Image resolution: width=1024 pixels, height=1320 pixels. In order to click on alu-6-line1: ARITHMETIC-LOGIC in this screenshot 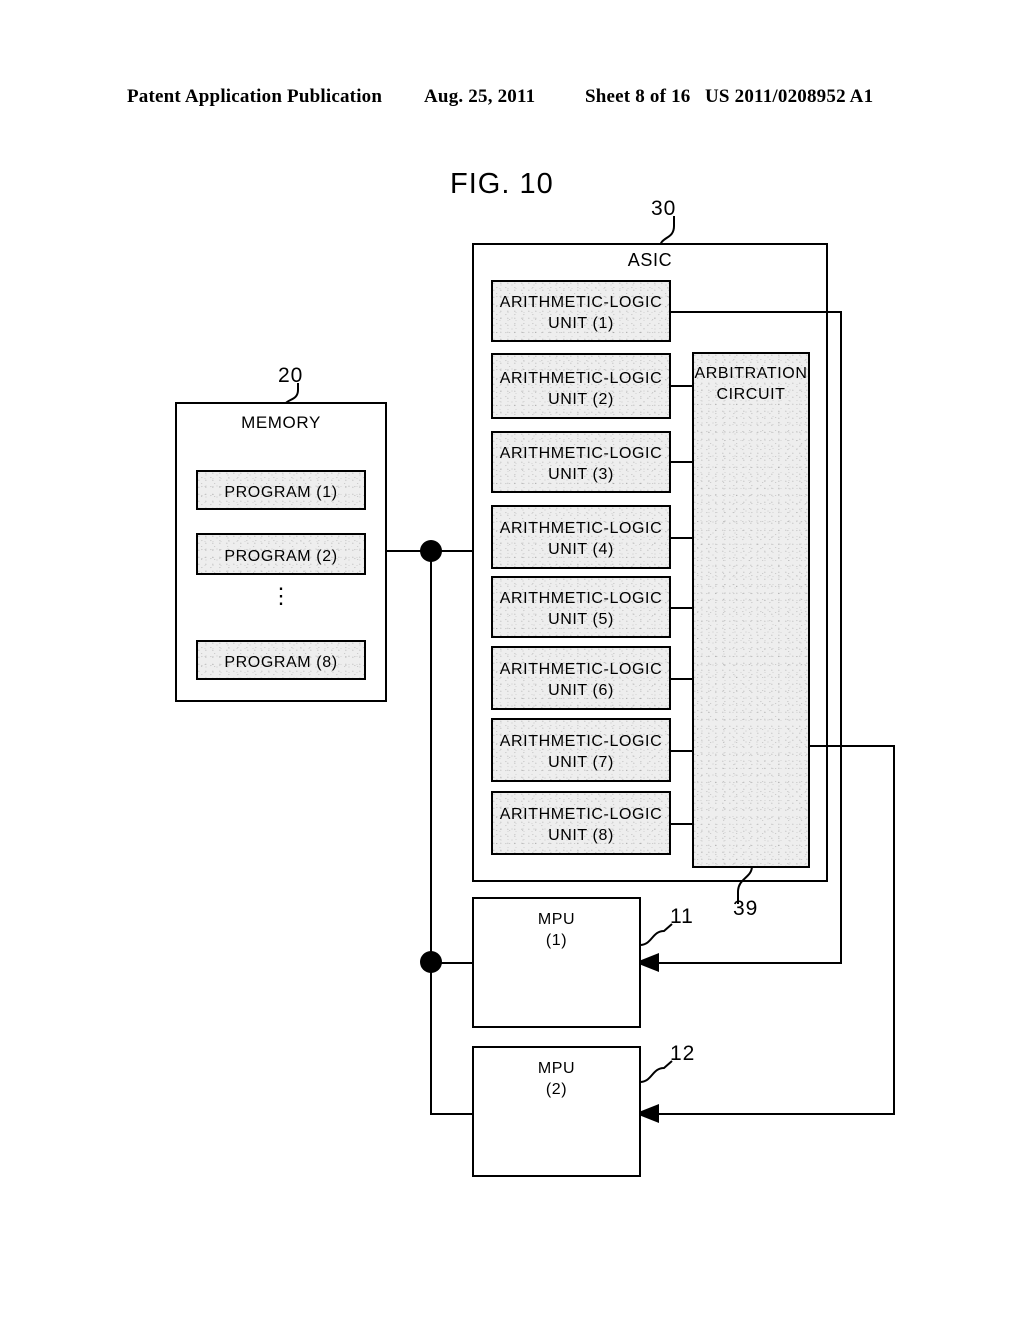, I will do `click(581, 669)`.